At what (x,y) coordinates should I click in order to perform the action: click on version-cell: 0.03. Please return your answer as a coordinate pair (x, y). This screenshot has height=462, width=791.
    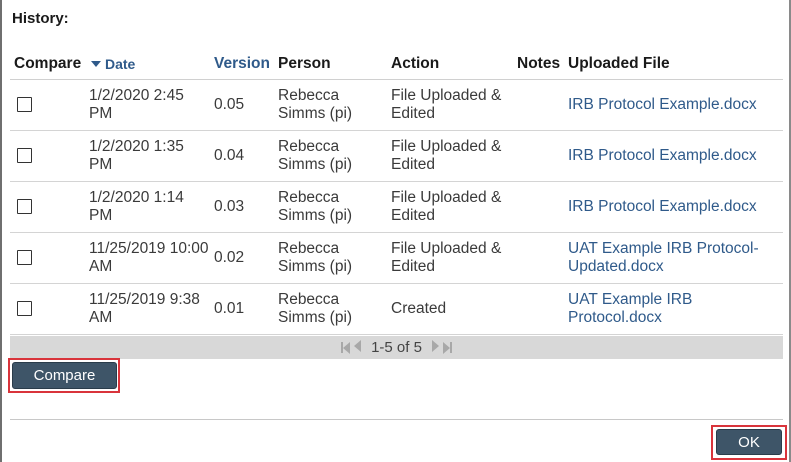
    Looking at the image, I should click on (242, 207).